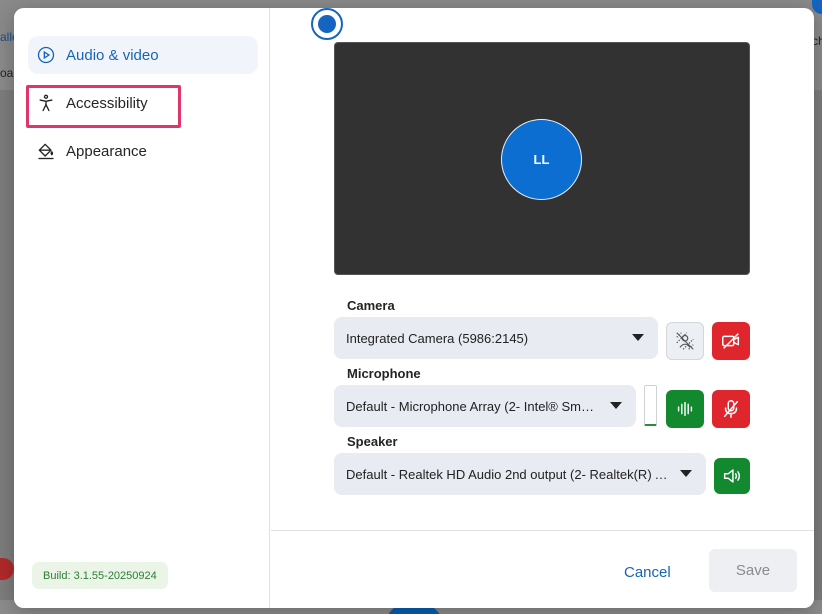  What do you see at coordinates (7, 37) in the screenshot?
I see `background-tab: alle` at bounding box center [7, 37].